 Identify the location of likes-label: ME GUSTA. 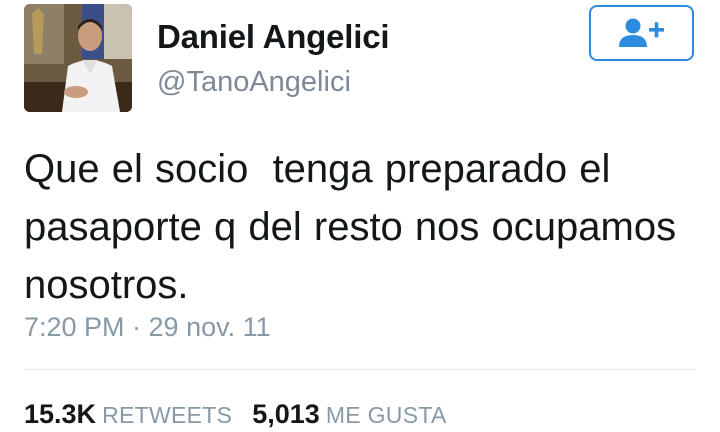
(386, 415).